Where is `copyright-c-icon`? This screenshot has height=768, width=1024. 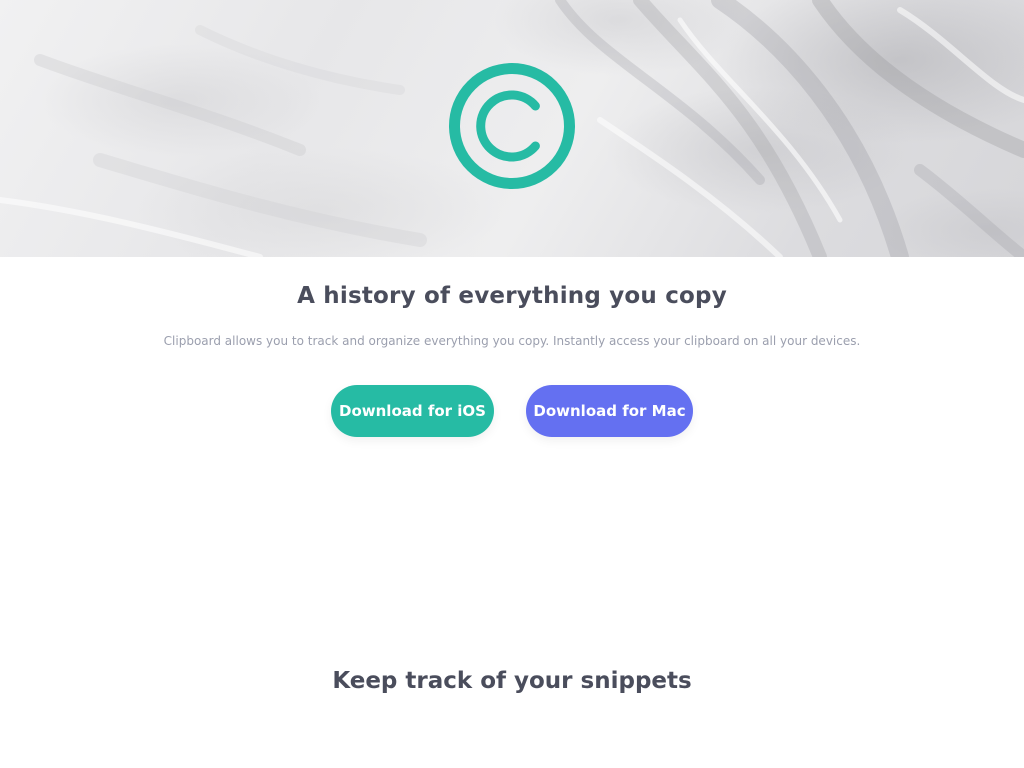
copyright-c-icon is located at coordinates (512, 126).